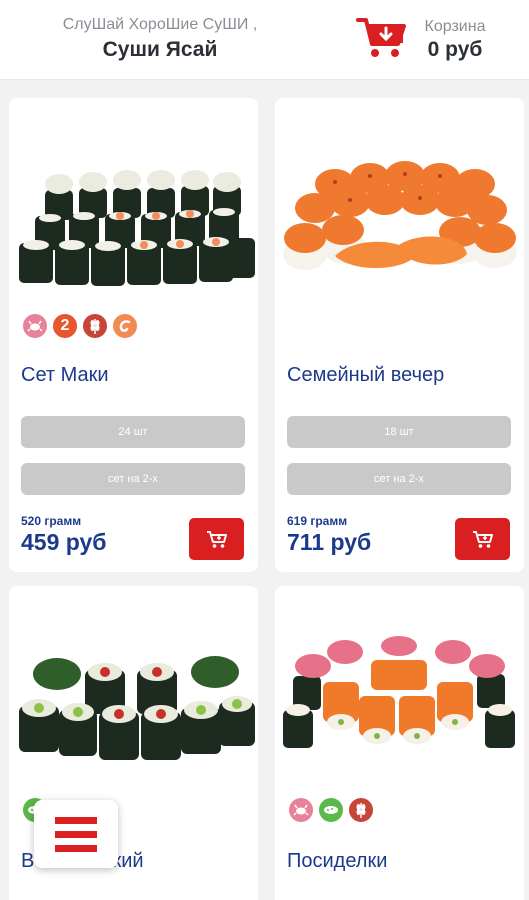  Describe the element at coordinates (28, 861) in the screenshot. I see `product-name-start: В` at that location.